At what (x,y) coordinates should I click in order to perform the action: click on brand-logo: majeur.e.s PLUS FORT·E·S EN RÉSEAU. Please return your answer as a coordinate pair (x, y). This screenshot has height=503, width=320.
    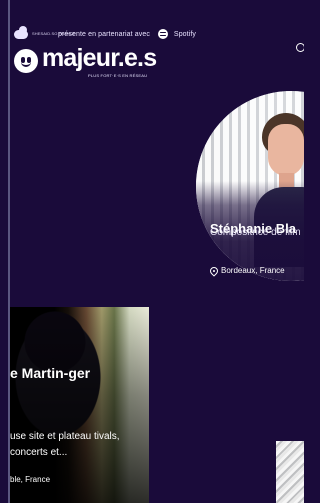
    Looking at the image, I should click on (94, 65).